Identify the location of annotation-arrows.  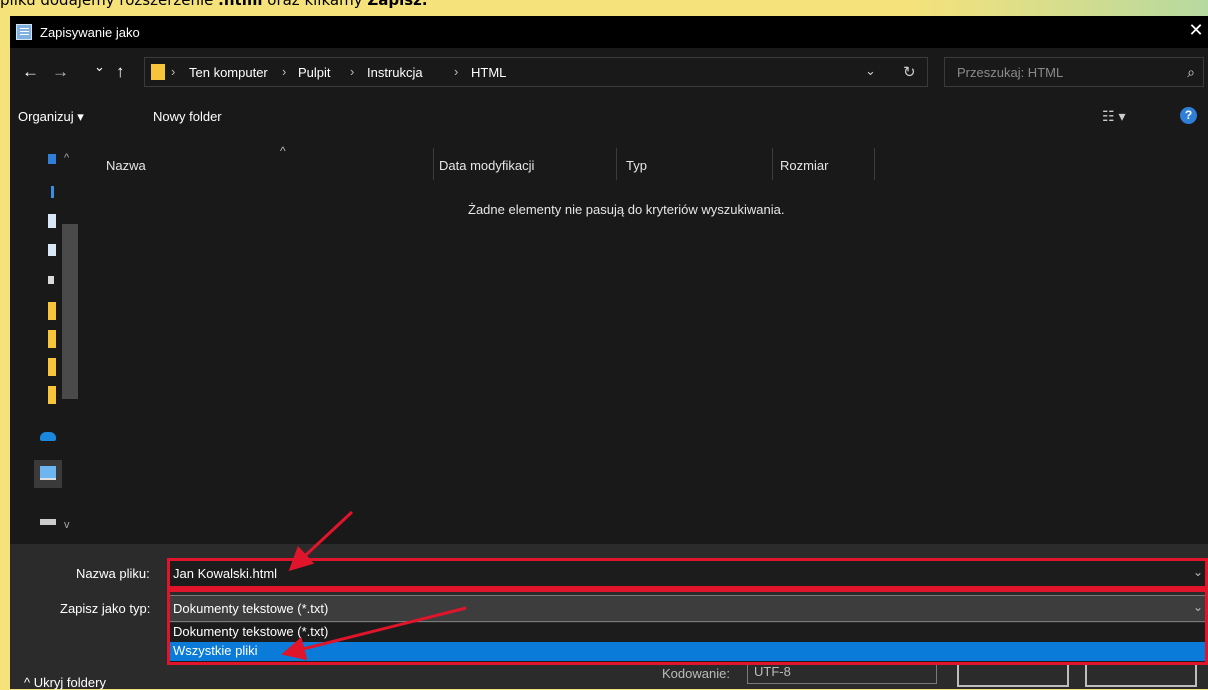
(374, 585).